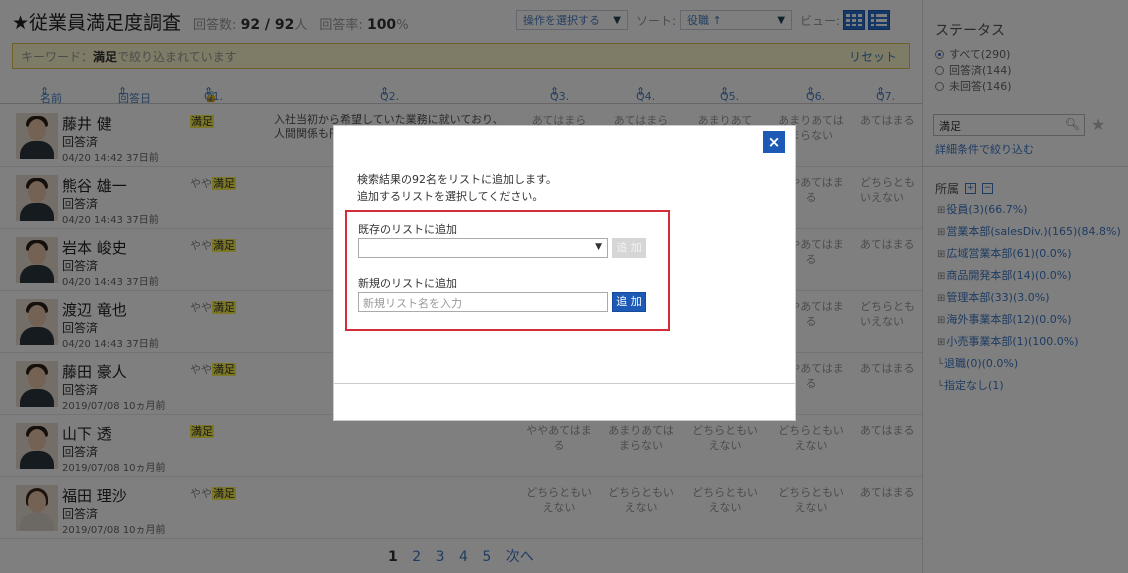 The width and height of the screenshot is (1128, 573). Describe the element at coordinates (774, 142) in the screenshot. I see `close-button: ×` at that location.